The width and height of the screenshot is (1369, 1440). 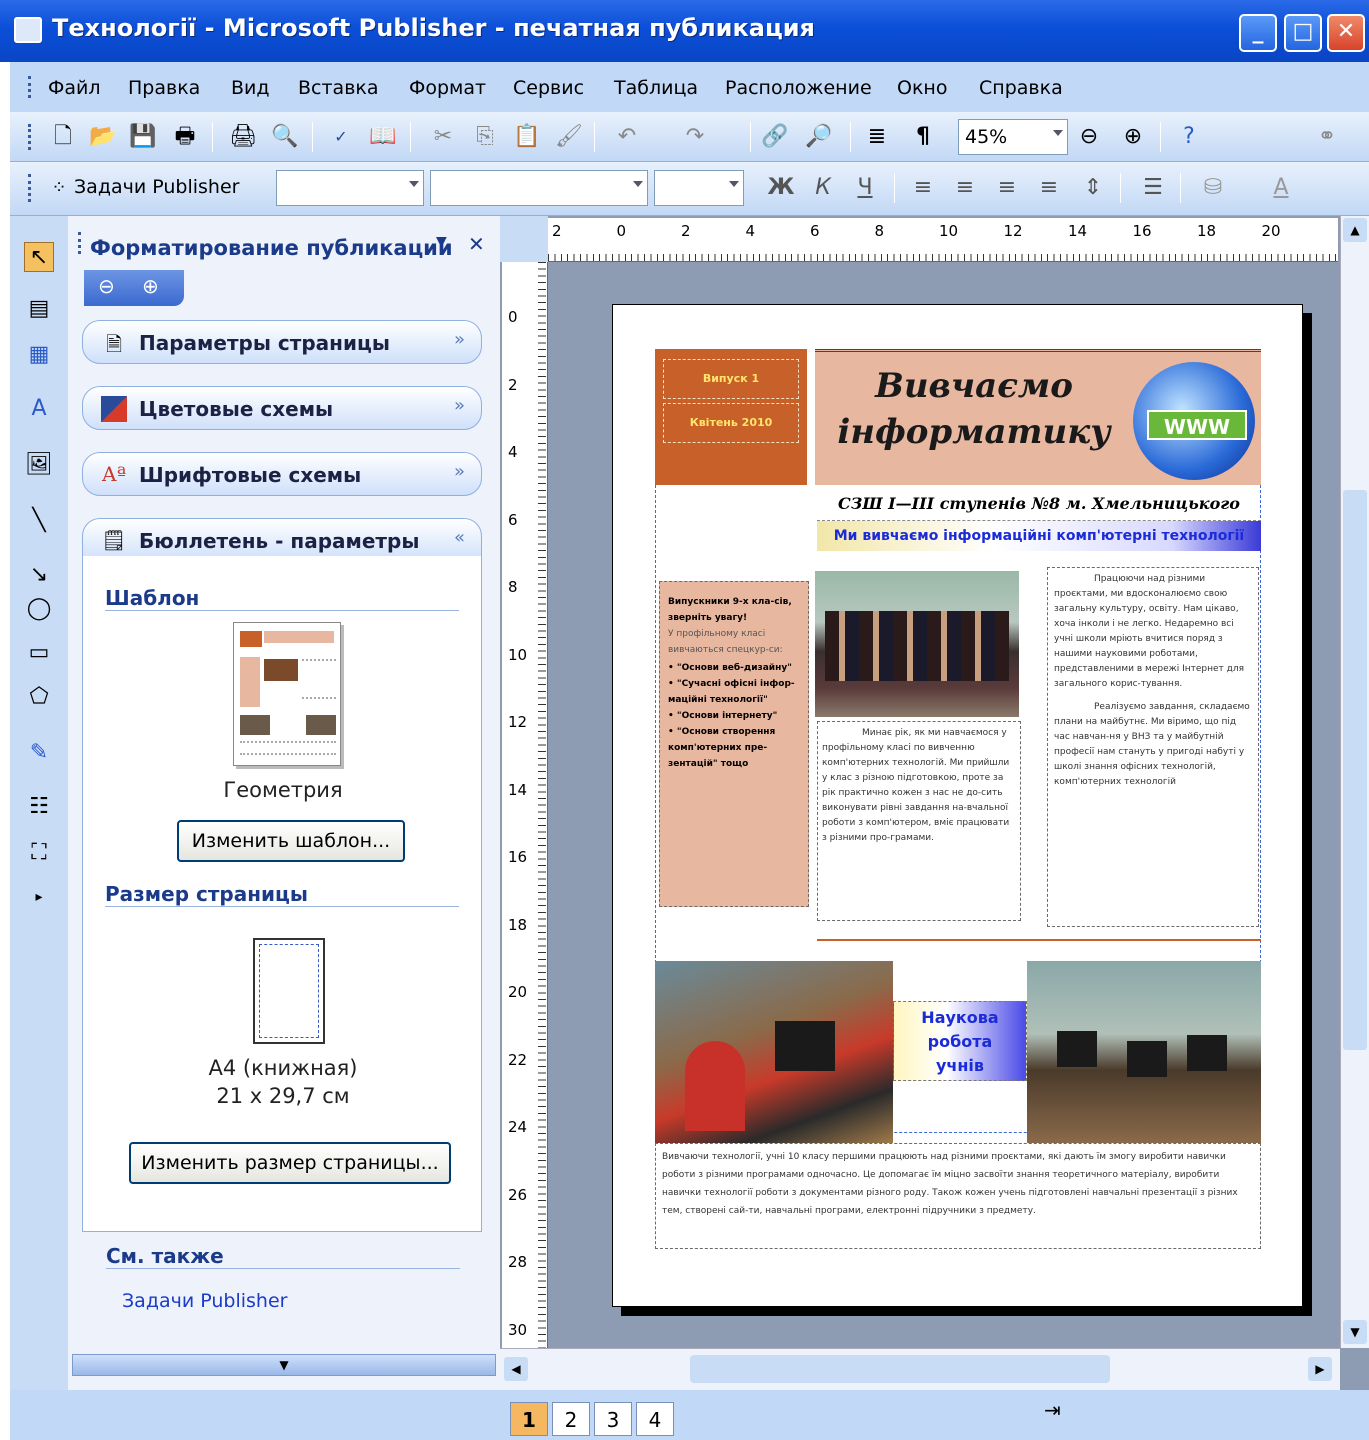 I want to click on publisher-tasks-link: Задачи Publisher, so click(x=204, y=1301).